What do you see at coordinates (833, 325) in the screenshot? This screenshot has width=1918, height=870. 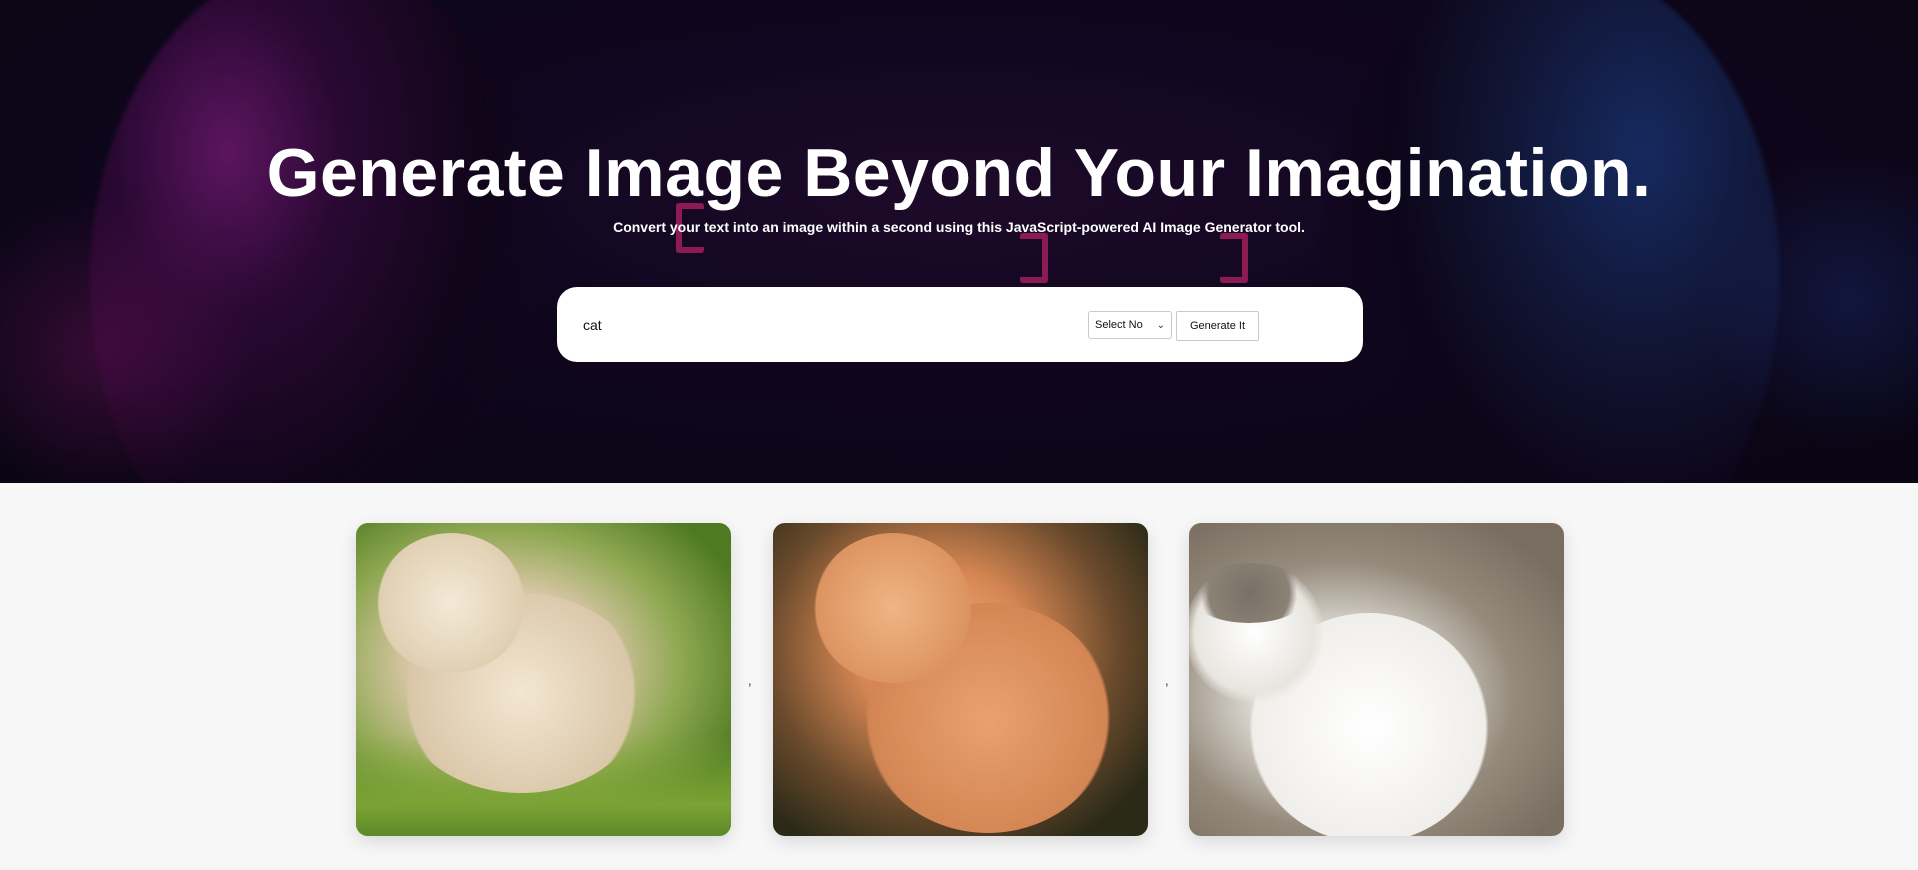 I see `prompt-input` at bounding box center [833, 325].